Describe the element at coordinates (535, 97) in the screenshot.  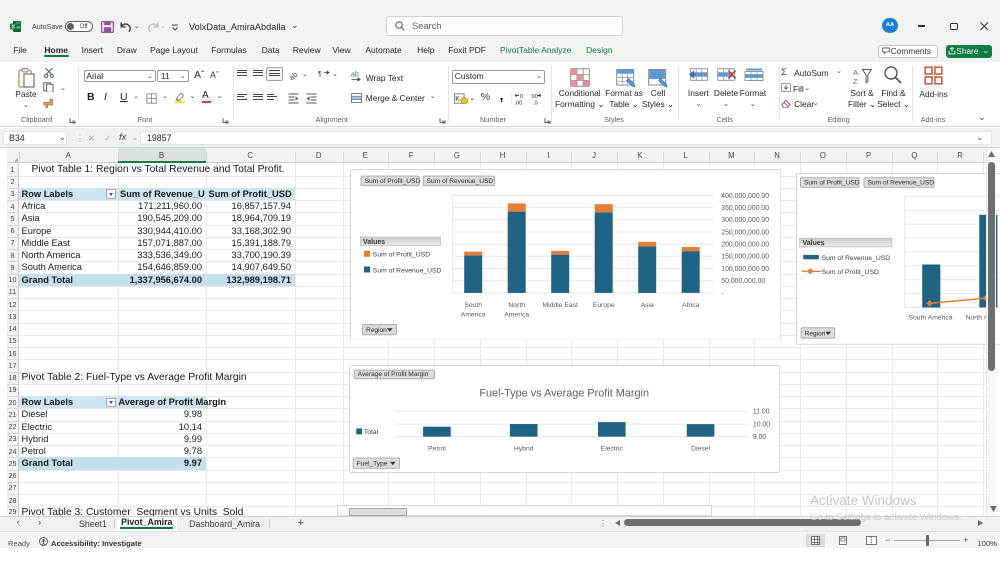
I see `svg-text: 00` at that location.